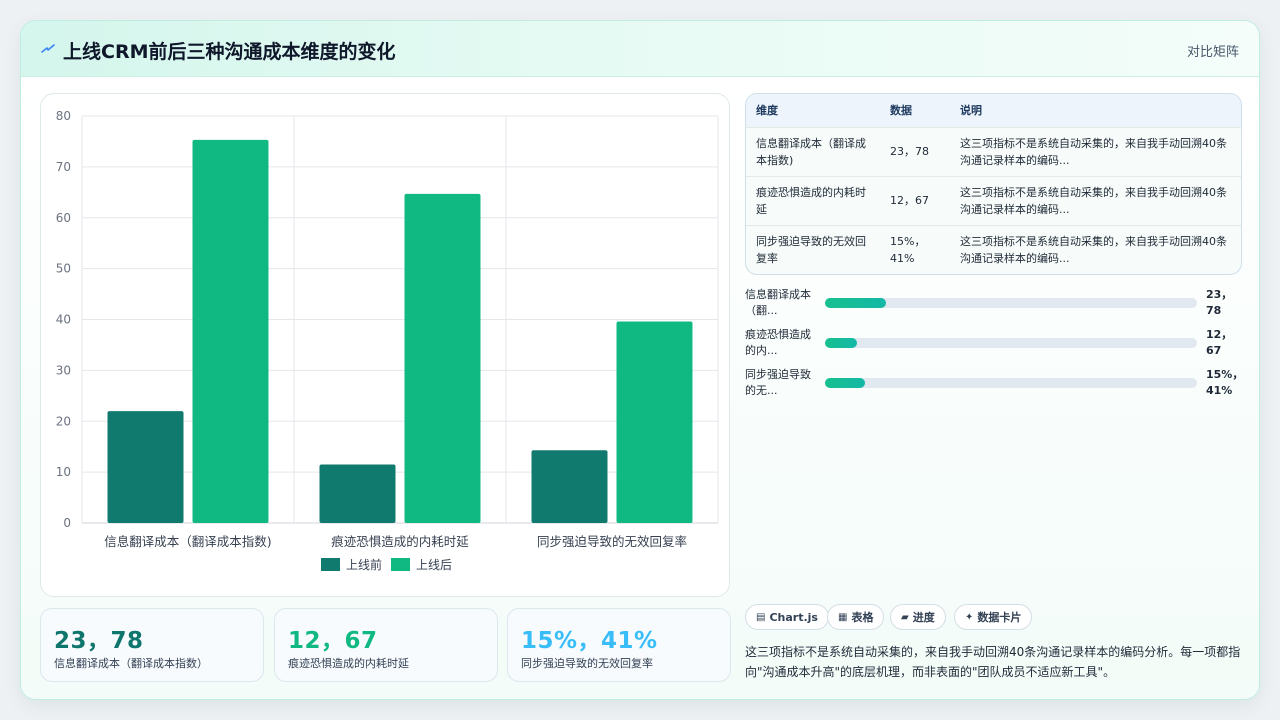 The width and height of the screenshot is (1280, 720). Describe the element at coordinates (63, 421) in the screenshot. I see `y-tick-label: 20` at that location.